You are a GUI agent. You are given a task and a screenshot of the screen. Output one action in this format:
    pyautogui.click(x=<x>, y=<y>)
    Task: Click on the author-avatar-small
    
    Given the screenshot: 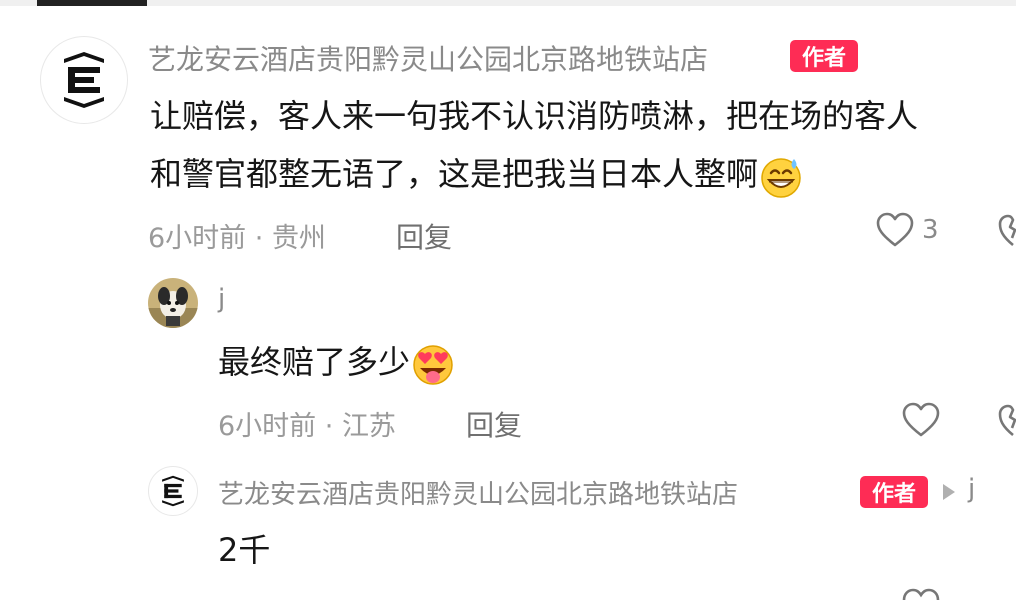 What is the action you would take?
    pyautogui.click(x=173, y=491)
    